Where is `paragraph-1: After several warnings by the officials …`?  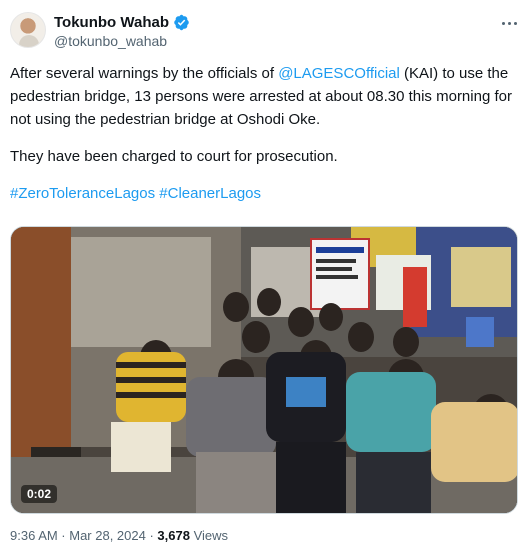
paragraph-1: After several warnings by the officials … is located at coordinates (265, 96).